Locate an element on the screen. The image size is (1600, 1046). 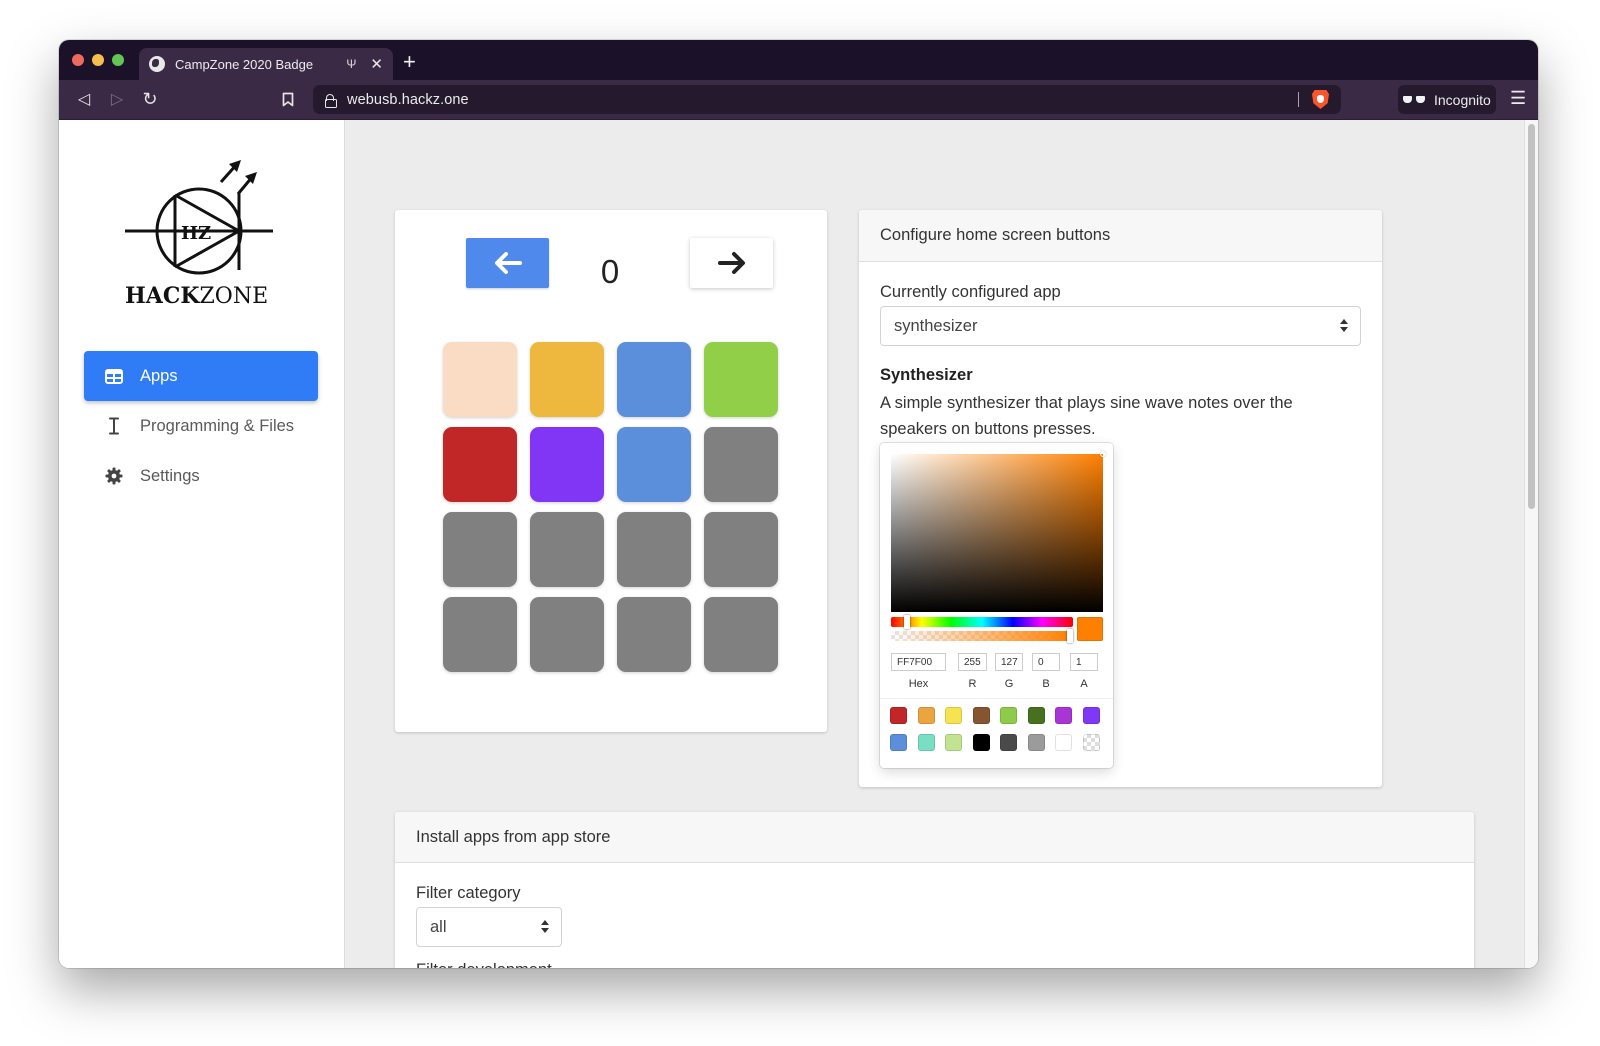
tab-title: CampZone 2020 Badge is located at coordinates (244, 64).